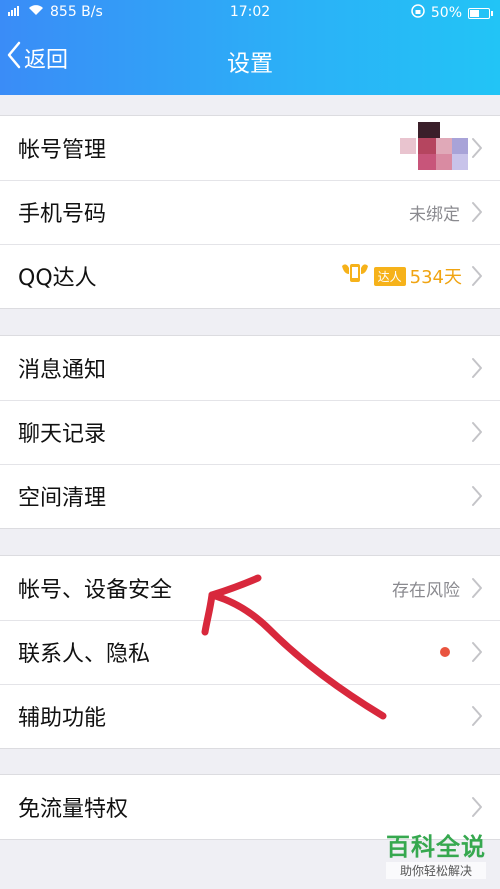  I want to click on battery-percent: 50%, so click(446, 13).